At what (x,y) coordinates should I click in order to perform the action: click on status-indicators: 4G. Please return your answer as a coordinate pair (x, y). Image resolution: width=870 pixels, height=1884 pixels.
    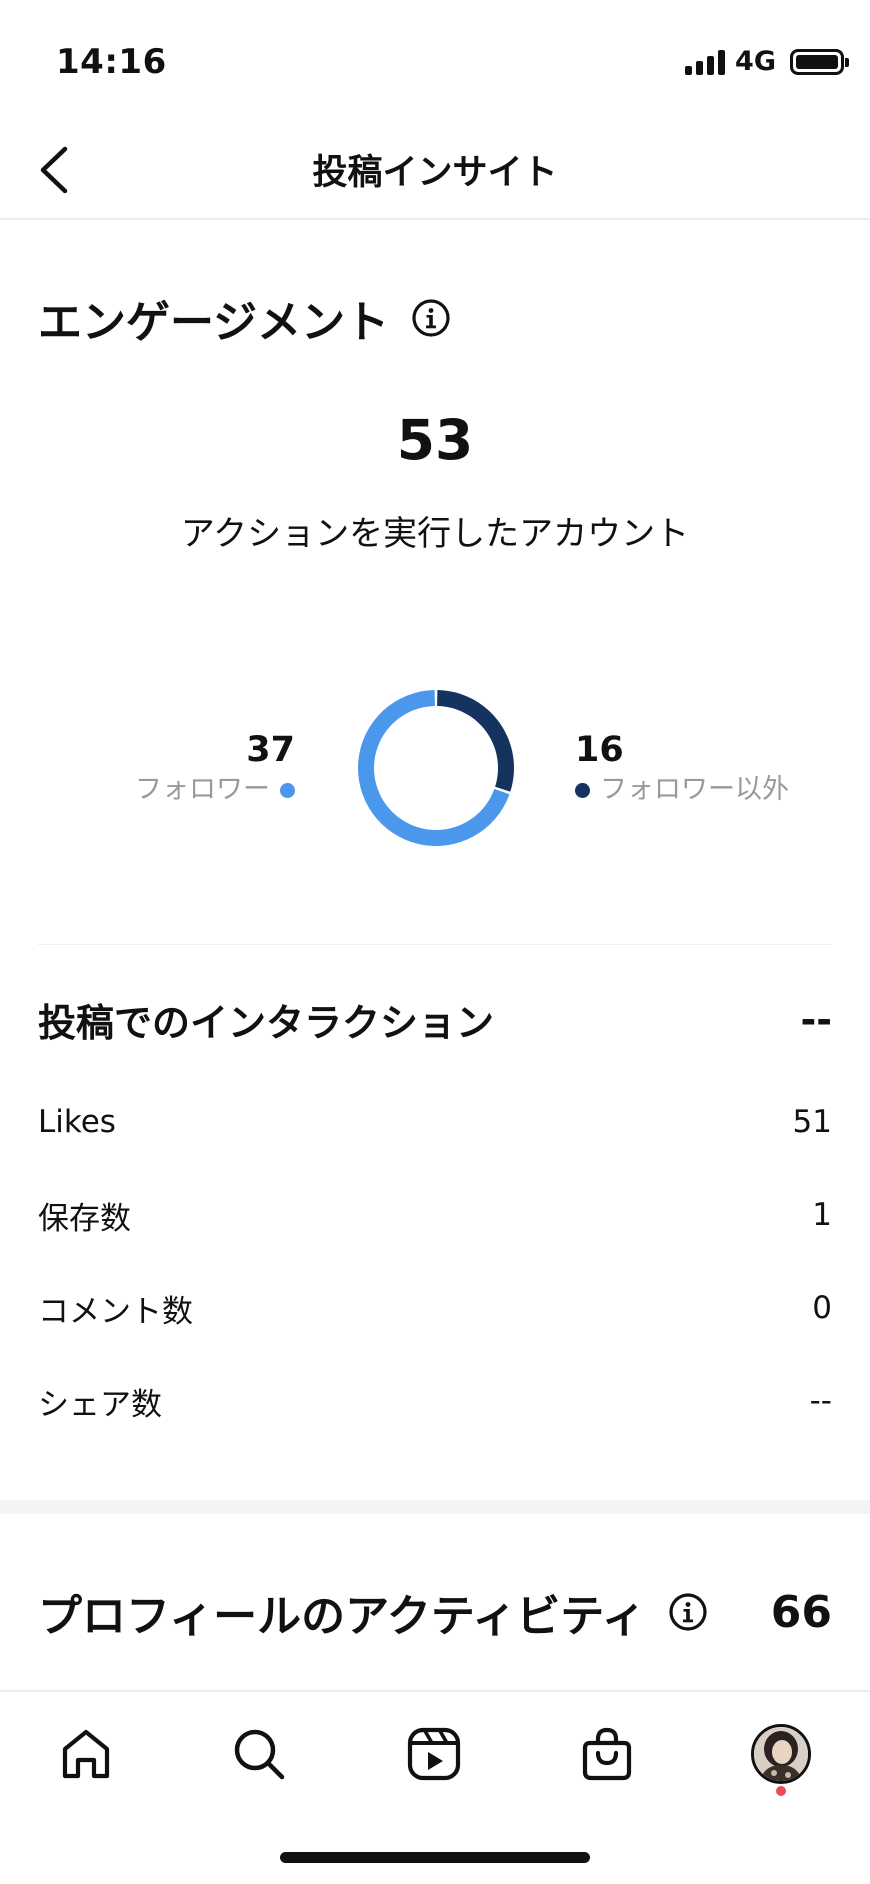
    Looking at the image, I should click on (767, 61).